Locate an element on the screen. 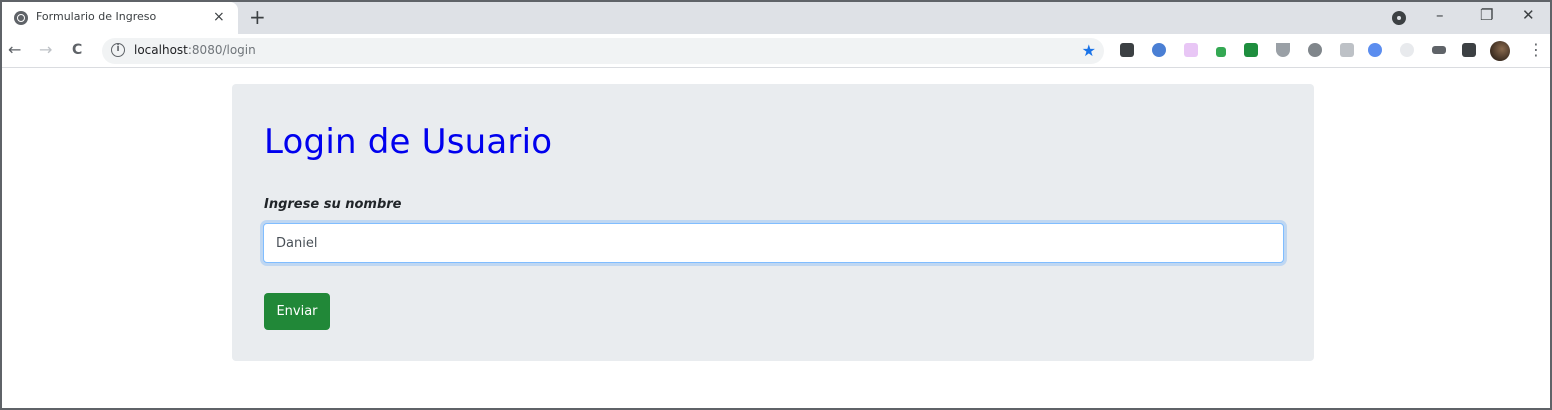  back-button: ← is located at coordinates (14, 50).